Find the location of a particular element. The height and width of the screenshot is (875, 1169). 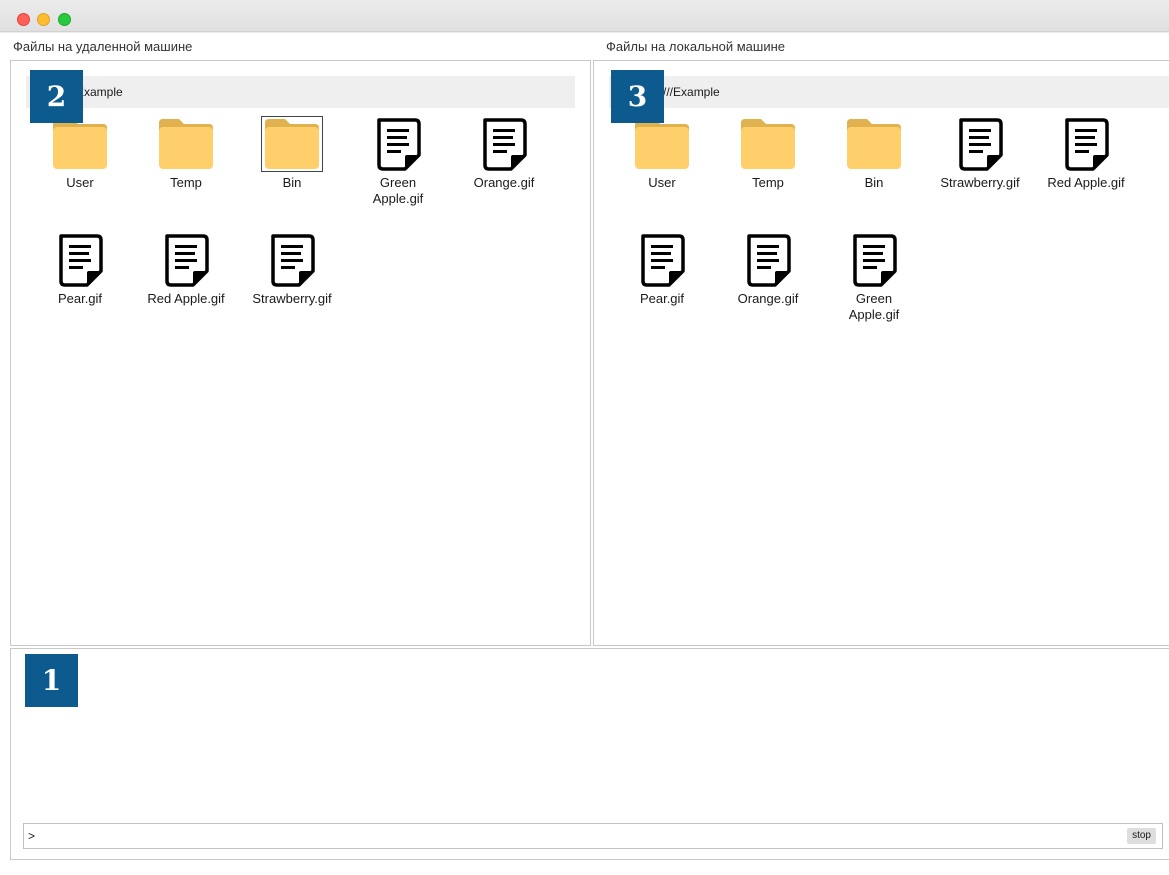

remote-item-pear: Pear.gif is located at coordinates (80, 270).